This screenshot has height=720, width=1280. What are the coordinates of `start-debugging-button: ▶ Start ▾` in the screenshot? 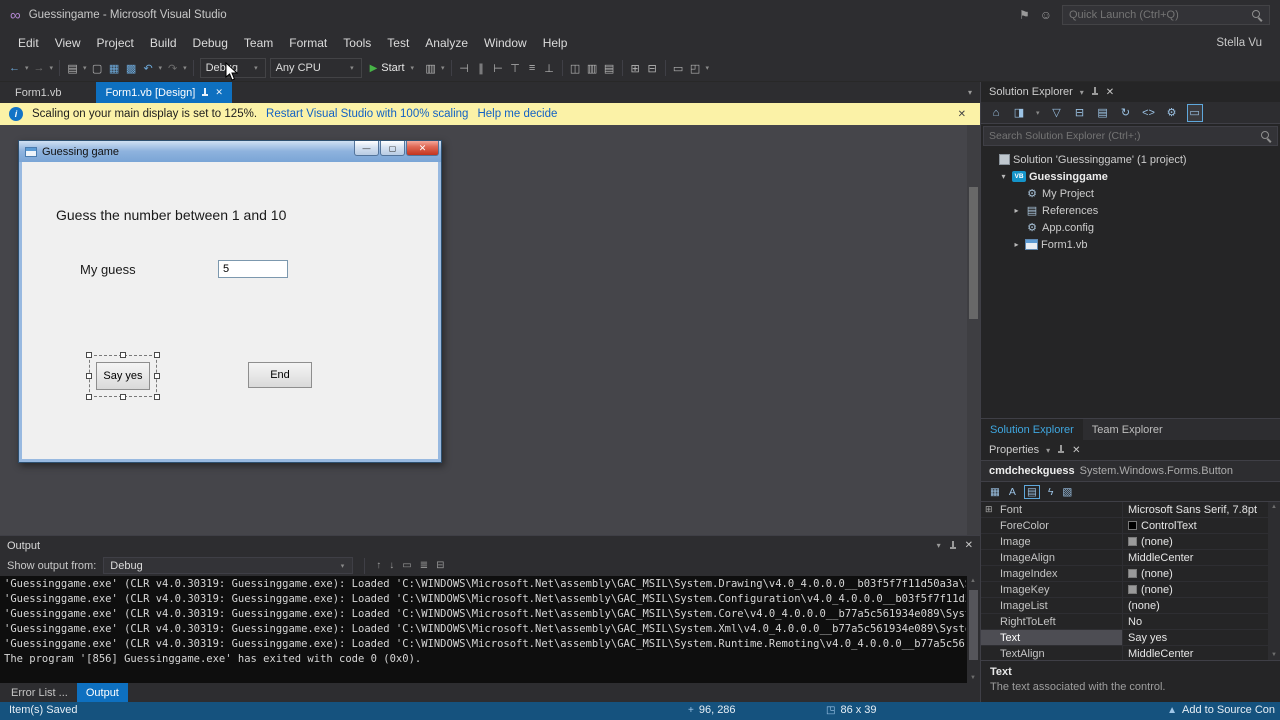 It's located at (393, 68).